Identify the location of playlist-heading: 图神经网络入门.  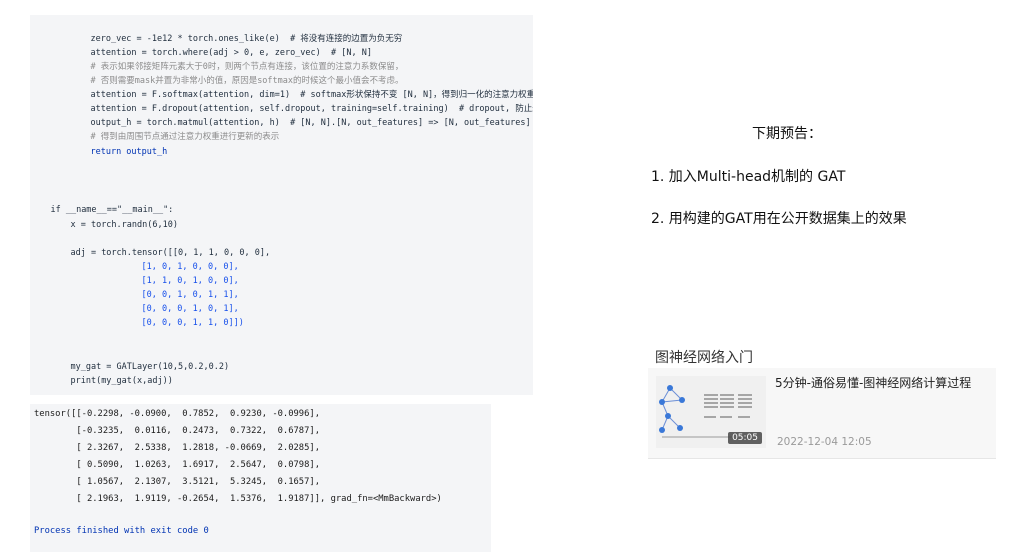
(704, 357).